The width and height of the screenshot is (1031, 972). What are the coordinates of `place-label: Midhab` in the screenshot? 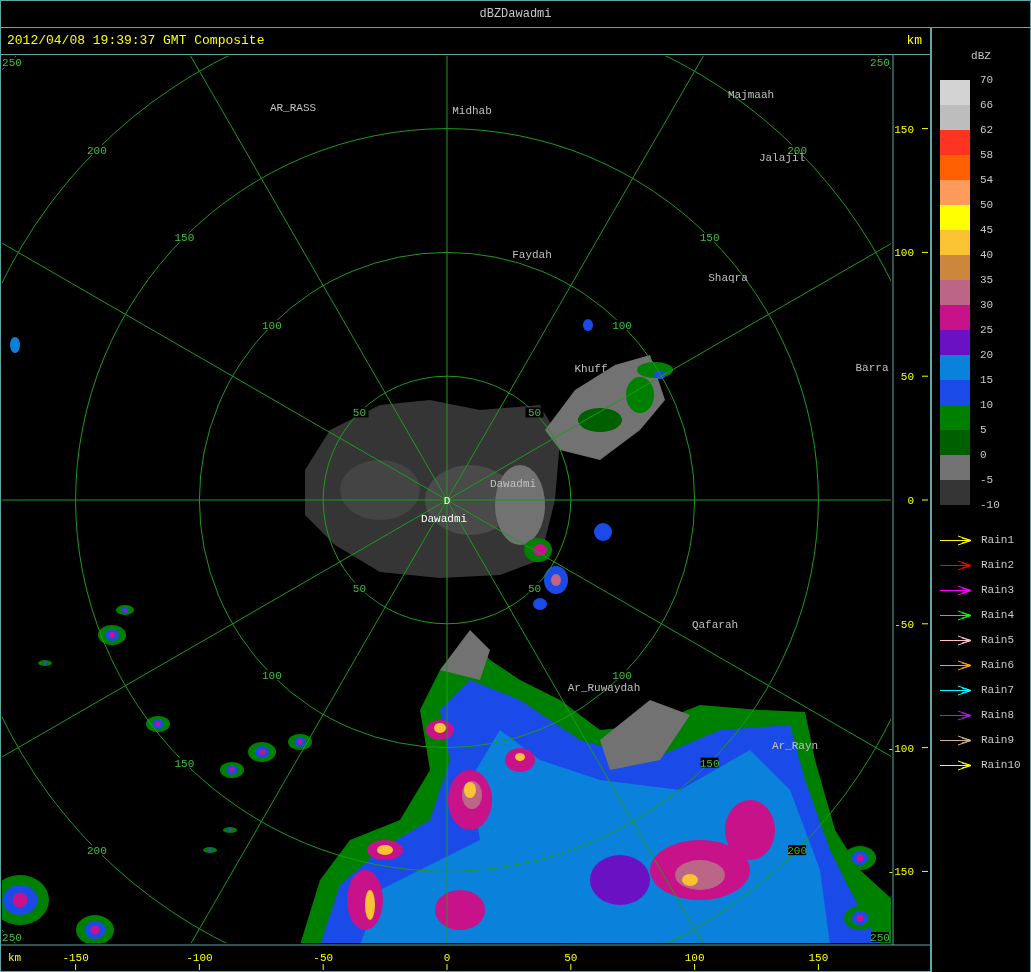 It's located at (472, 111).